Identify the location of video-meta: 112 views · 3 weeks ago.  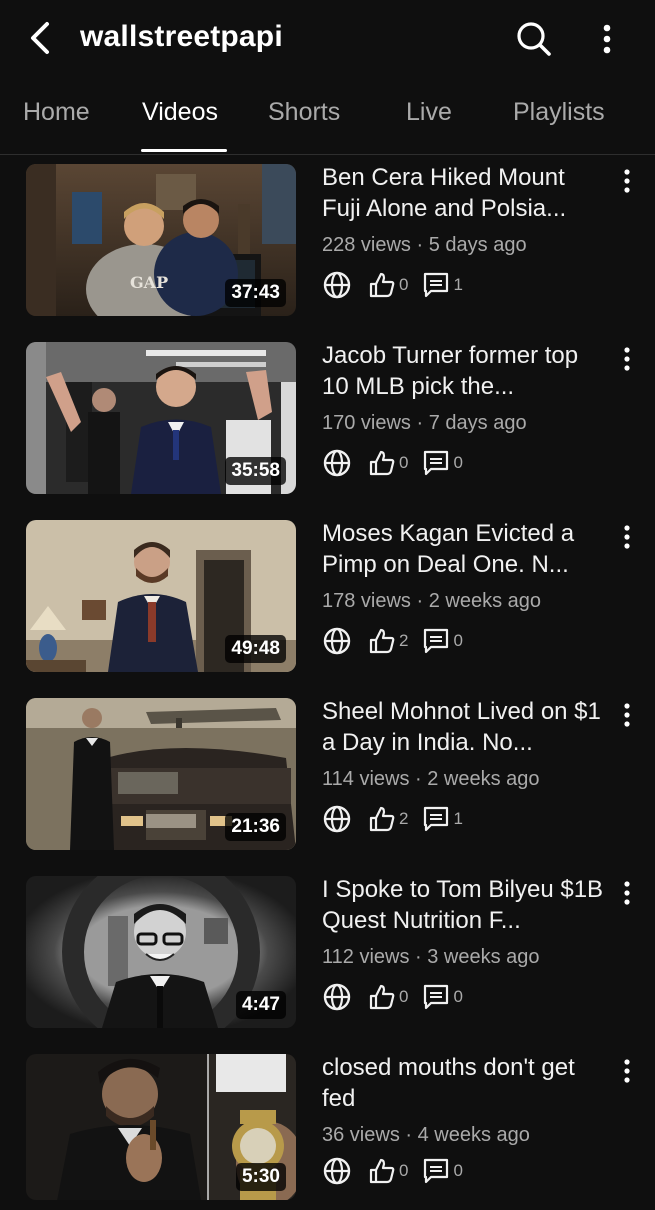
(431, 957).